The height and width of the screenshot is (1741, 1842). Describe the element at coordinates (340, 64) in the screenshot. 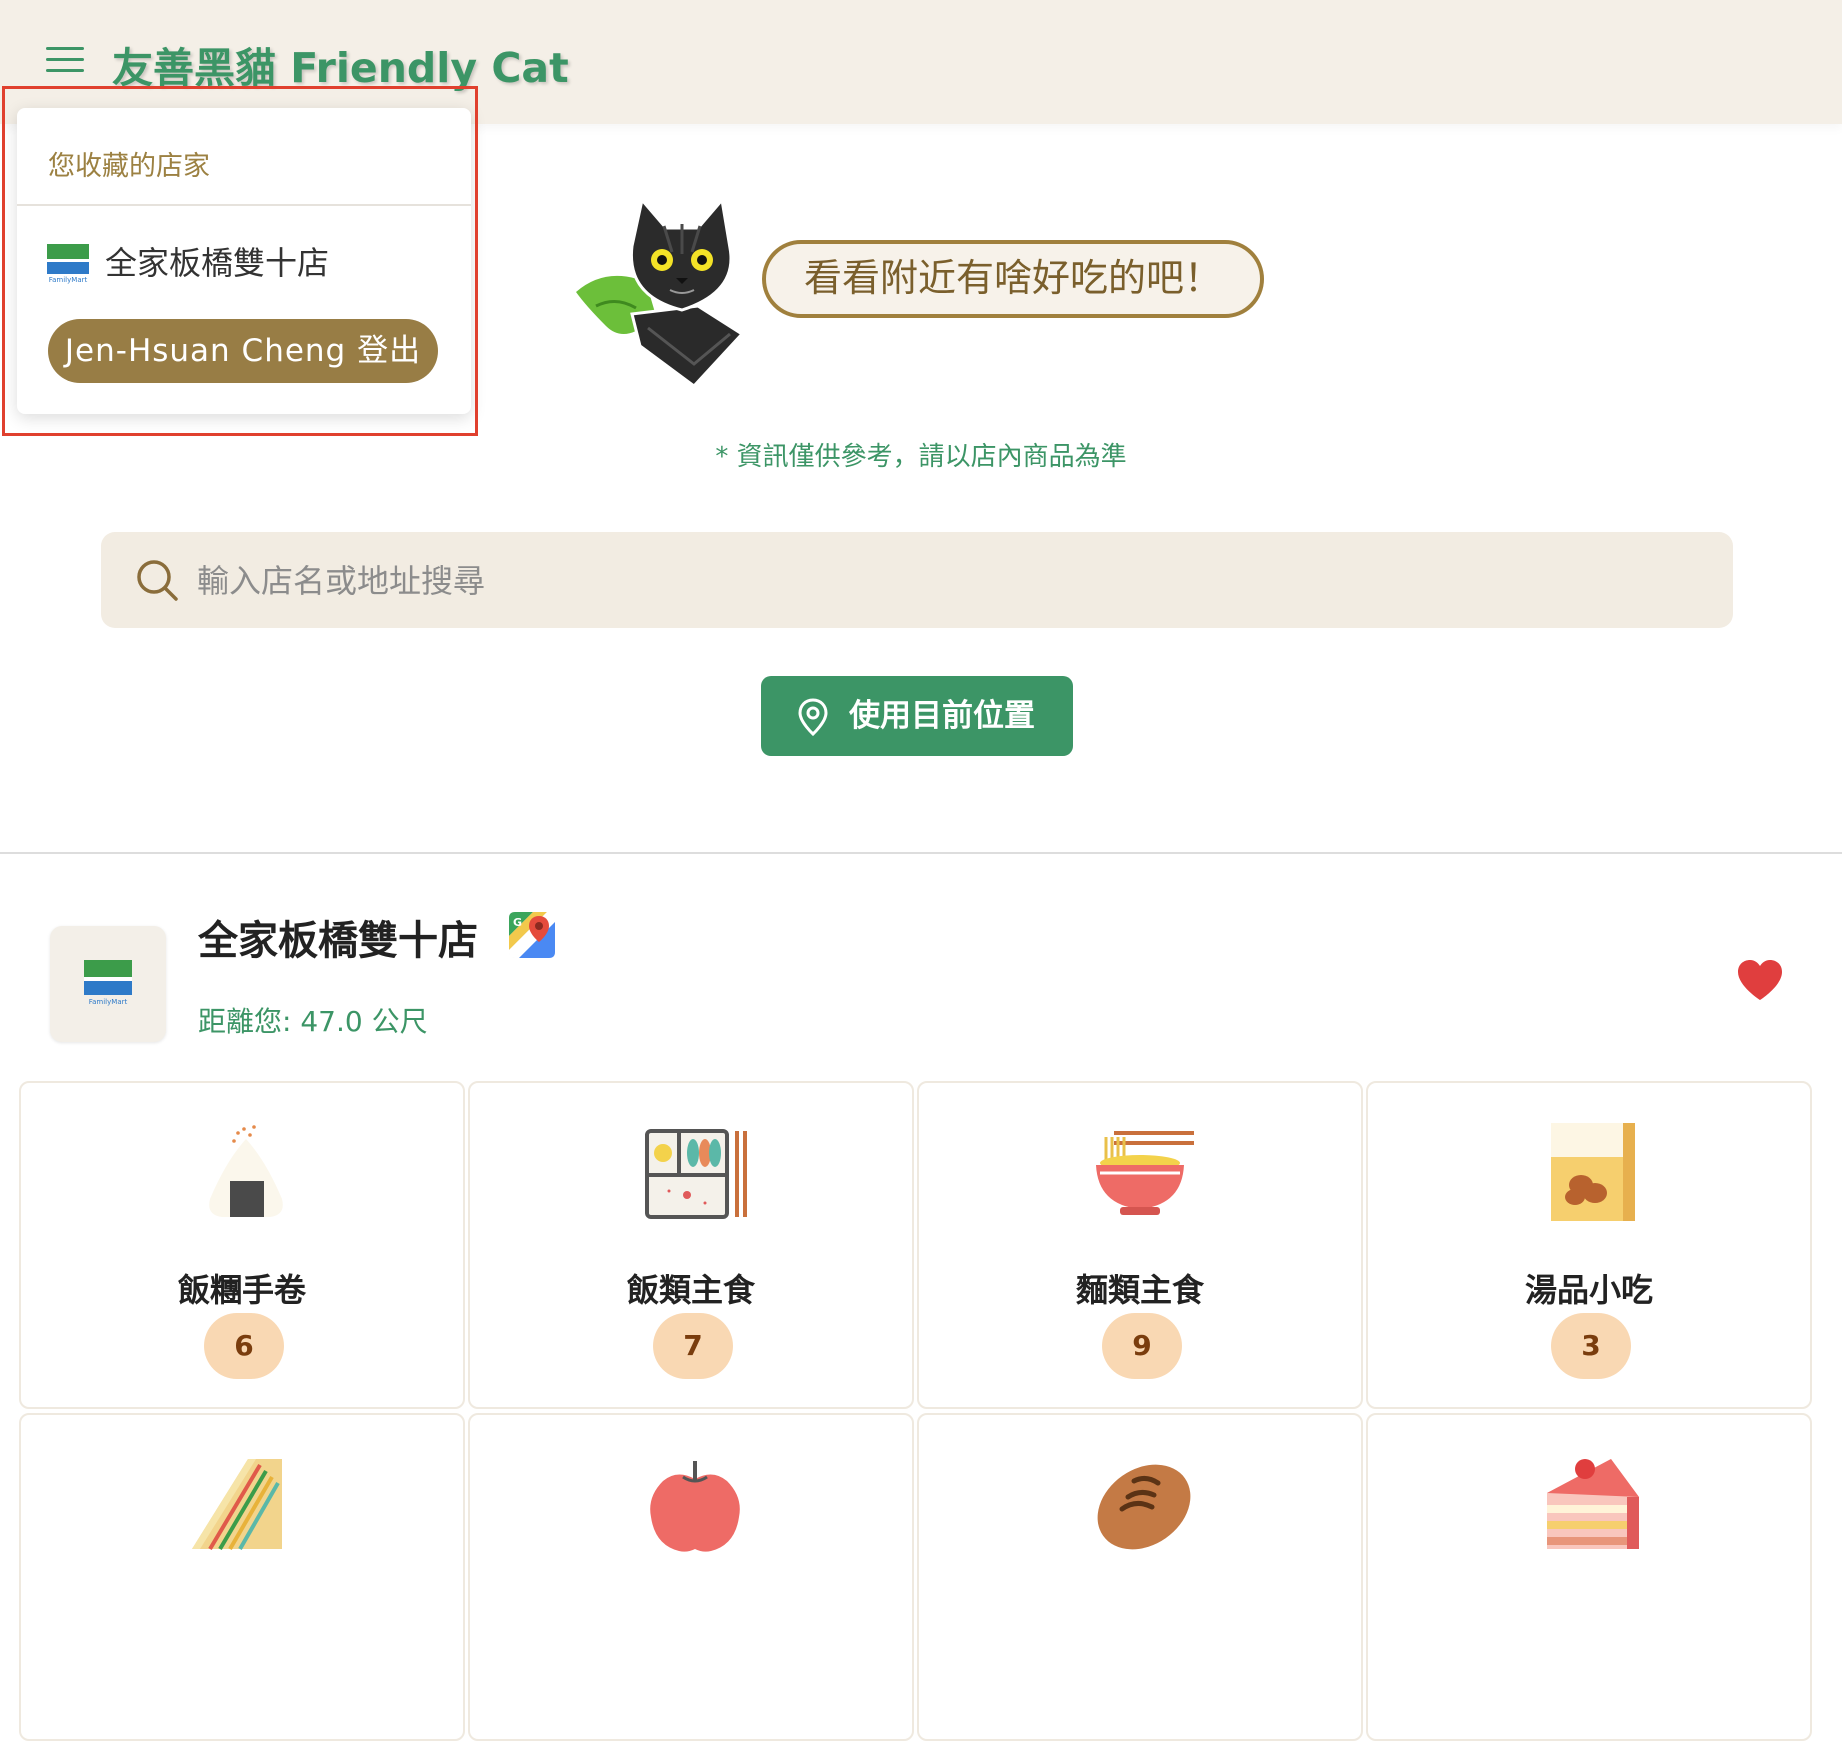

I see `app-title: 友善黑貓 Friendly Cat` at that location.